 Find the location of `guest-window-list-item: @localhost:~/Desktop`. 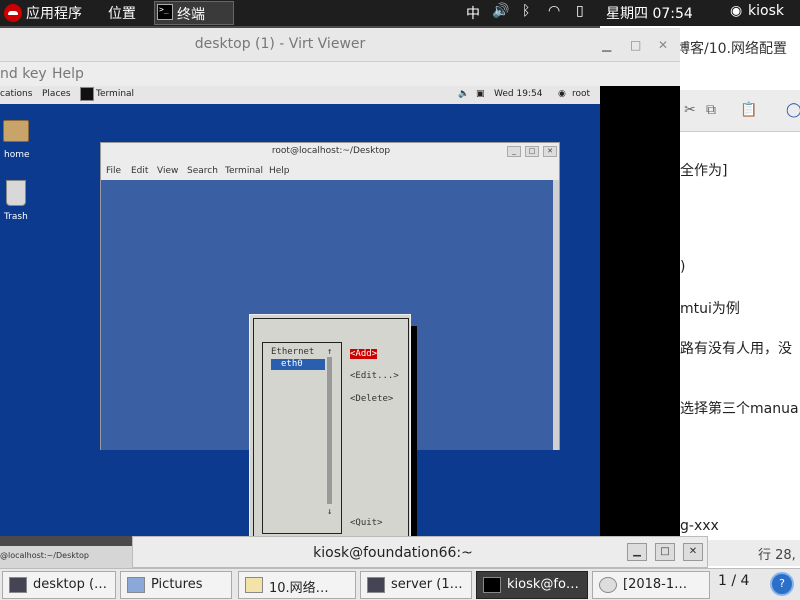

guest-window-list-item: @localhost:~/Desktop is located at coordinates (44, 555).